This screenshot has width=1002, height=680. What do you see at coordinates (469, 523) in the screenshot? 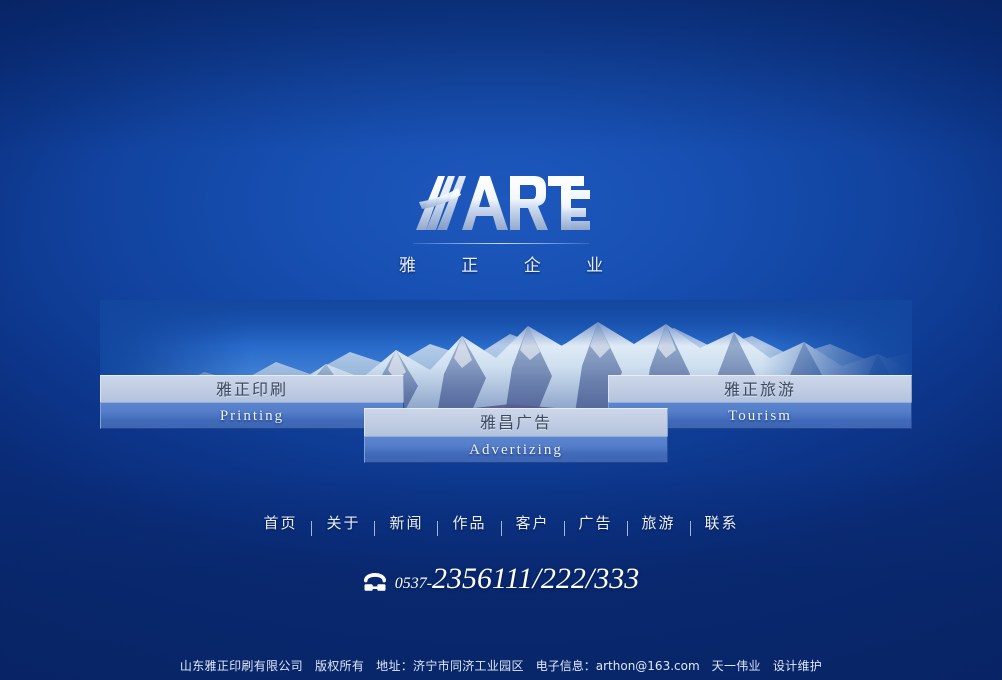
I see `nav-item-works: 作品` at bounding box center [469, 523].